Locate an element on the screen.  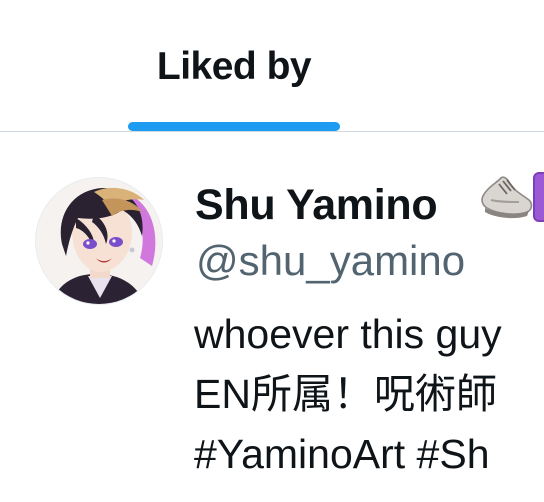
tab-liked-by: Liked by is located at coordinates (234, 66).